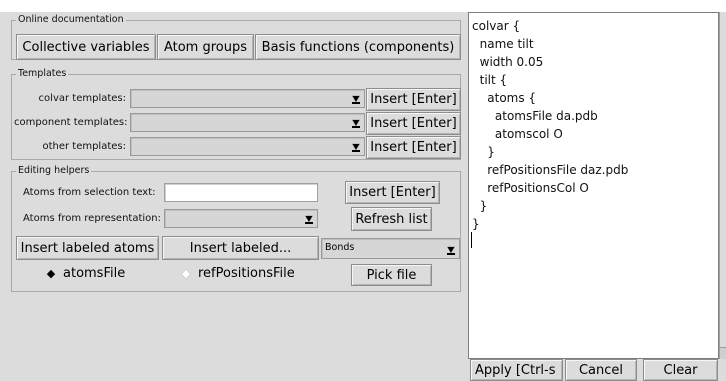 This screenshot has height=381, width=726. What do you see at coordinates (723, 180) in the screenshot?
I see `editor-scrollbar-thumb` at bounding box center [723, 180].